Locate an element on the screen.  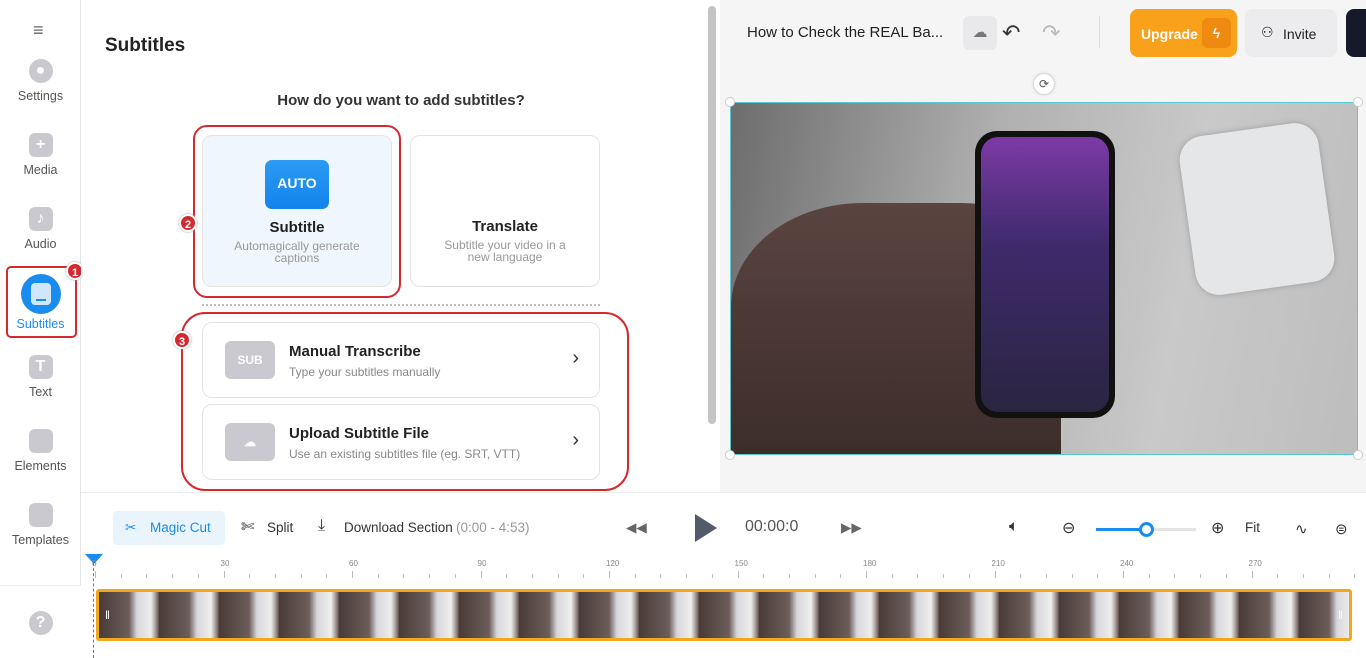
zoom-slider-thumb is located at coordinates (1146, 529).